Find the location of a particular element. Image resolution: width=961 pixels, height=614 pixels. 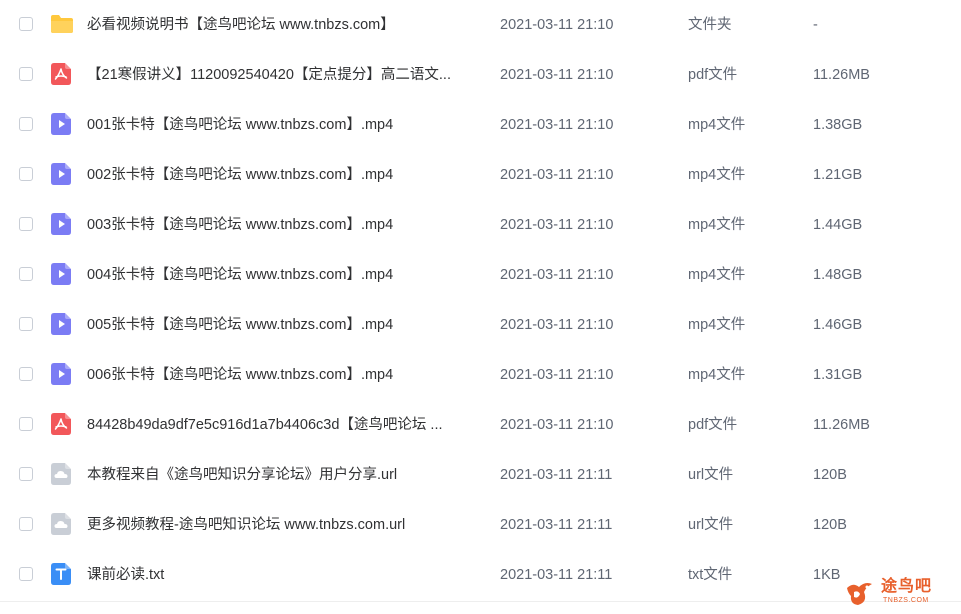

list-divider is located at coordinates (480, 601).